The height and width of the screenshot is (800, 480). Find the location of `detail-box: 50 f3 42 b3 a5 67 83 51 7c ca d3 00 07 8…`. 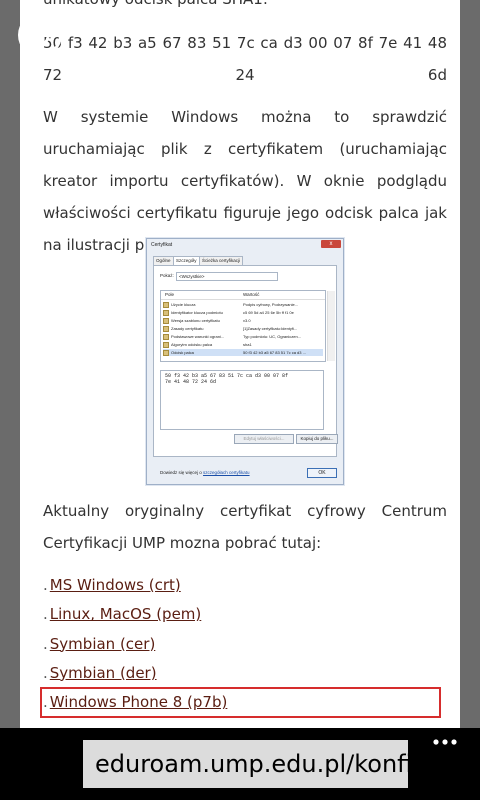

detail-box: 50 f3 42 b3 a5 67 83 51 7c ca d3 00 07 8… is located at coordinates (242, 400).